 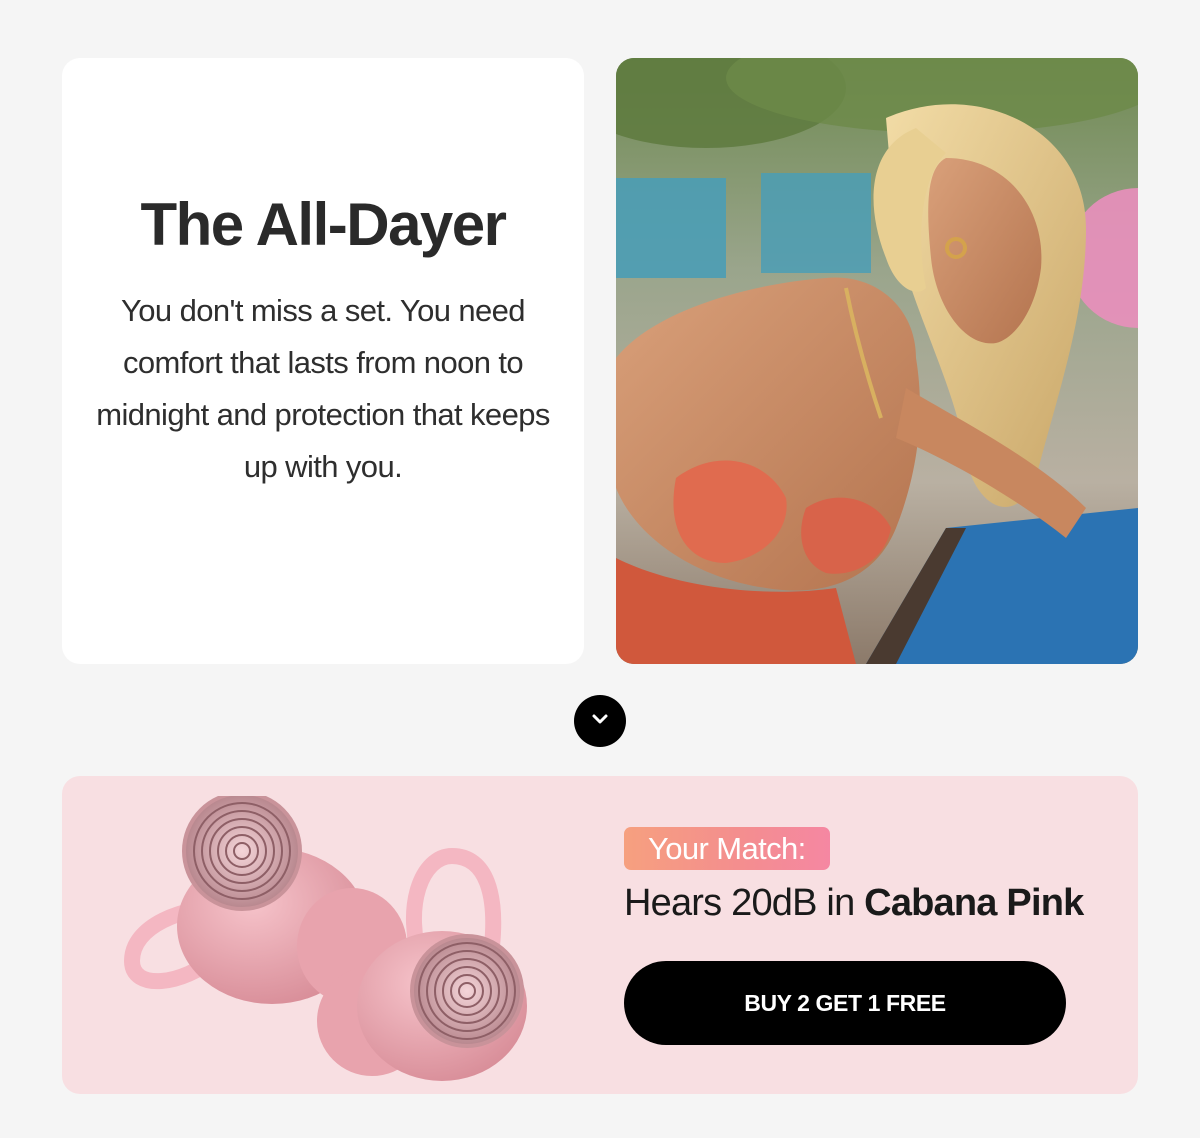 I want to click on match-headline: Hears 20dB in Cabana Pink, so click(x=854, y=903).